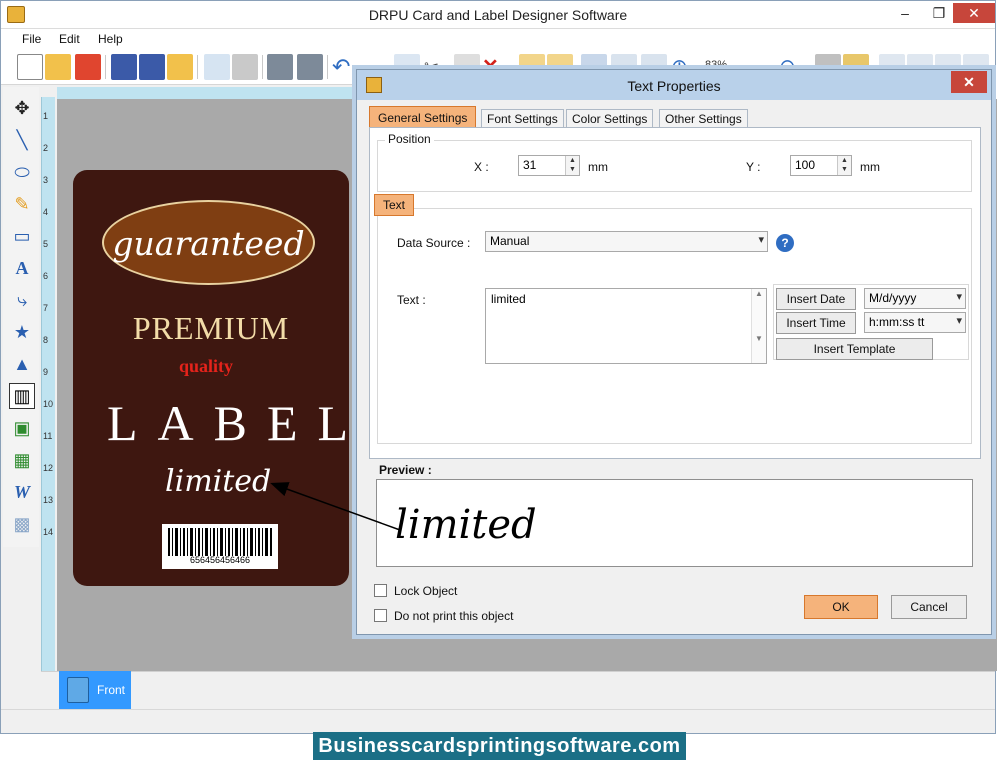 Image resolution: width=998 pixels, height=762 pixels. What do you see at coordinates (217, 67) in the screenshot?
I see `edit-icon` at bounding box center [217, 67].